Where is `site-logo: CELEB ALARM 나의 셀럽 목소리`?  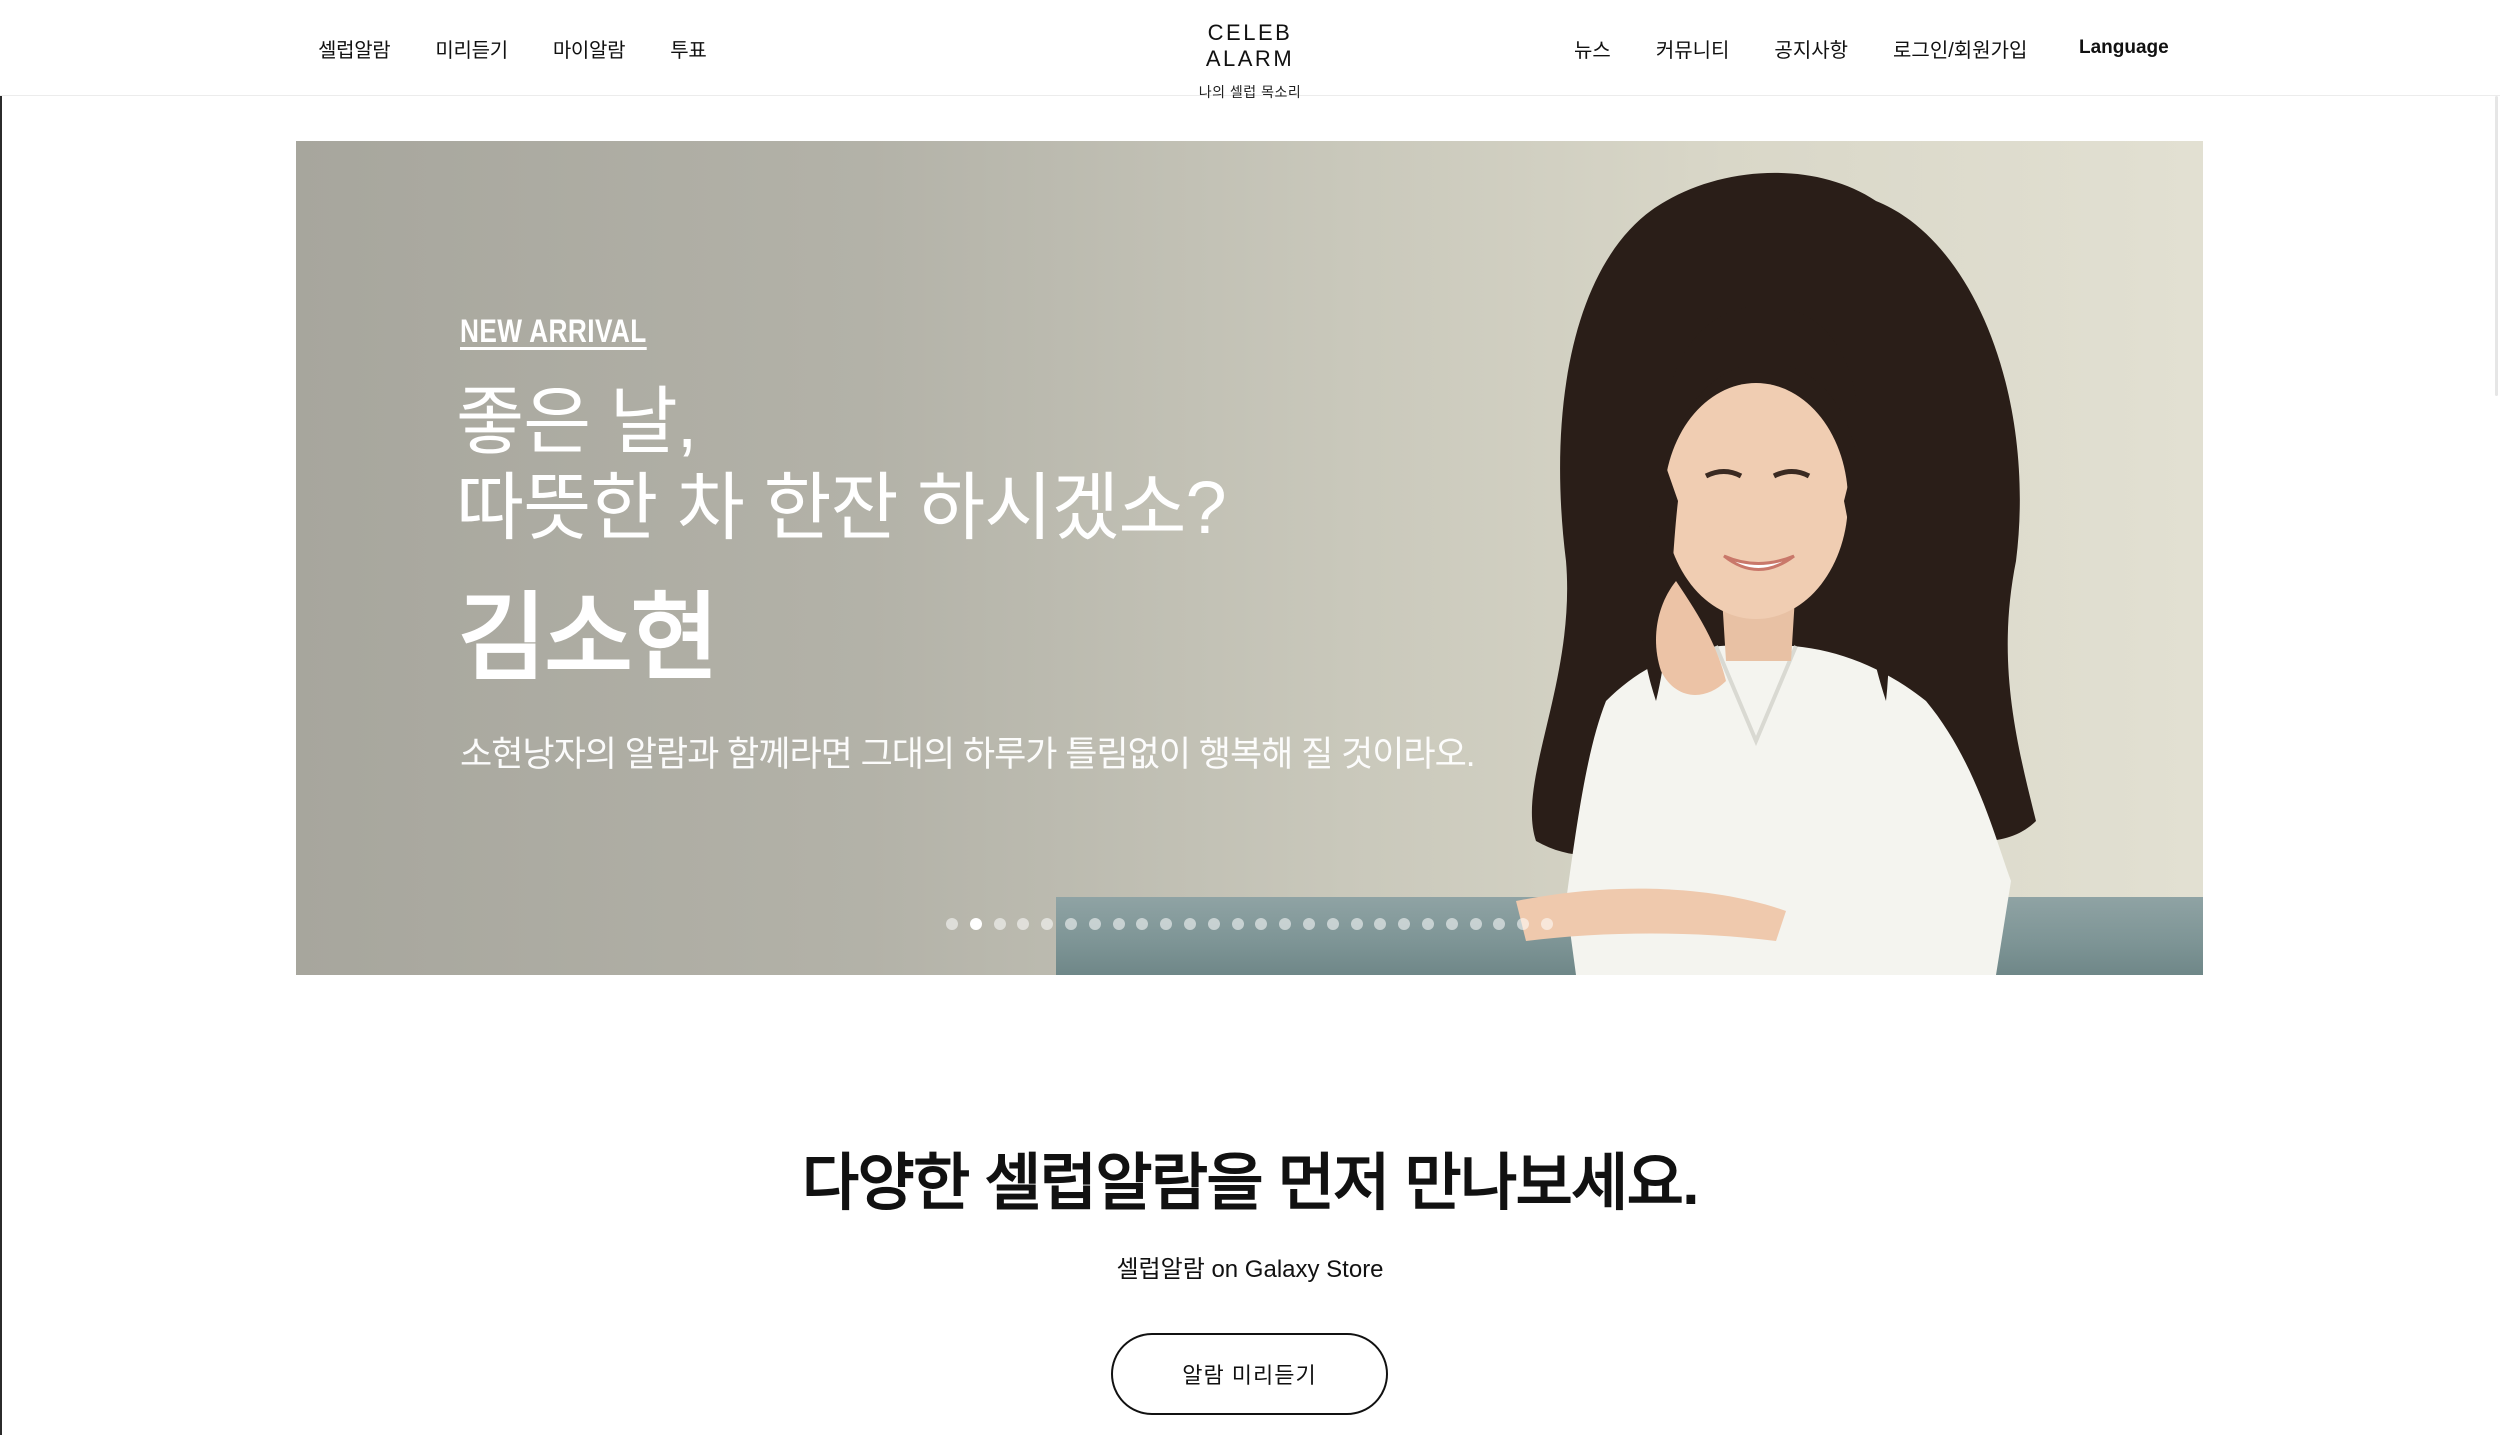 site-logo: CELEB ALARM 나의 셀럽 목소리 is located at coordinates (1250, 61).